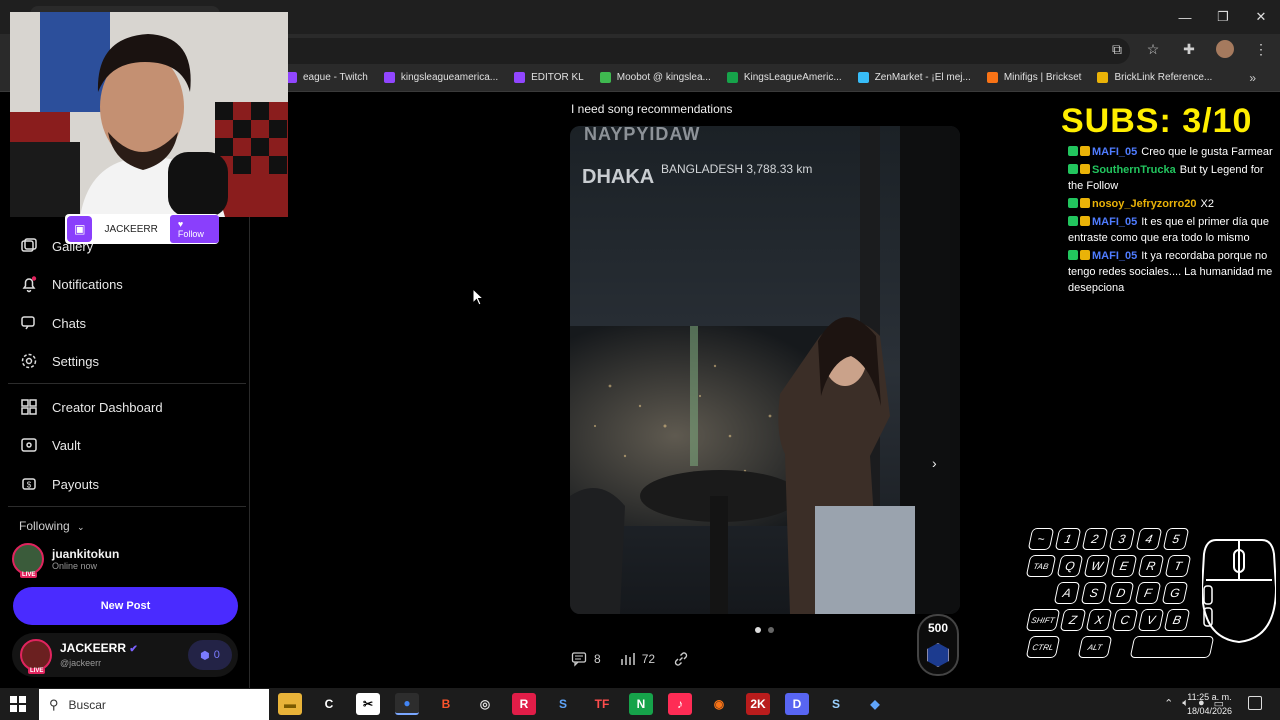 The height and width of the screenshot is (720, 1280). What do you see at coordinates (1157, 121) in the screenshot?
I see `subs-counter: SUBS: 3/10` at bounding box center [1157, 121].